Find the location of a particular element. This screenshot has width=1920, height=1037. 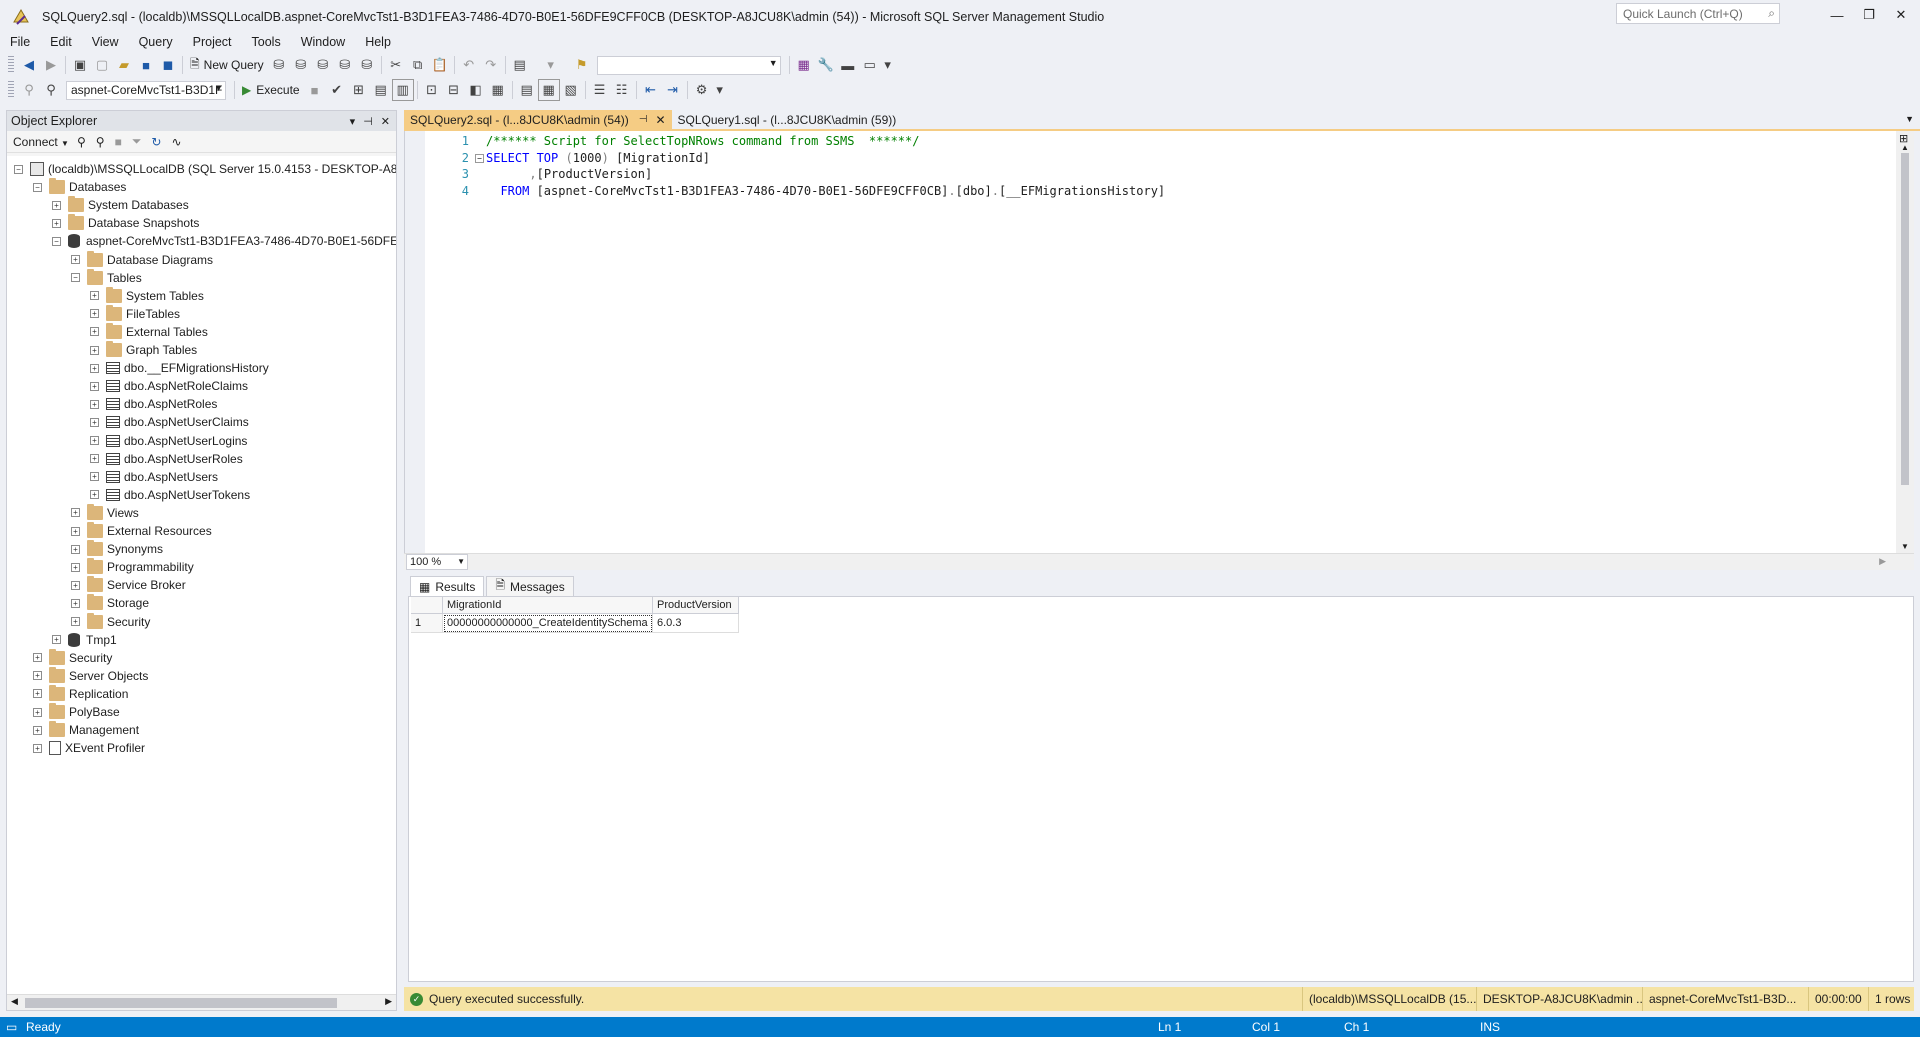

query-designer-icon: ▤ is located at coordinates (381, 90).